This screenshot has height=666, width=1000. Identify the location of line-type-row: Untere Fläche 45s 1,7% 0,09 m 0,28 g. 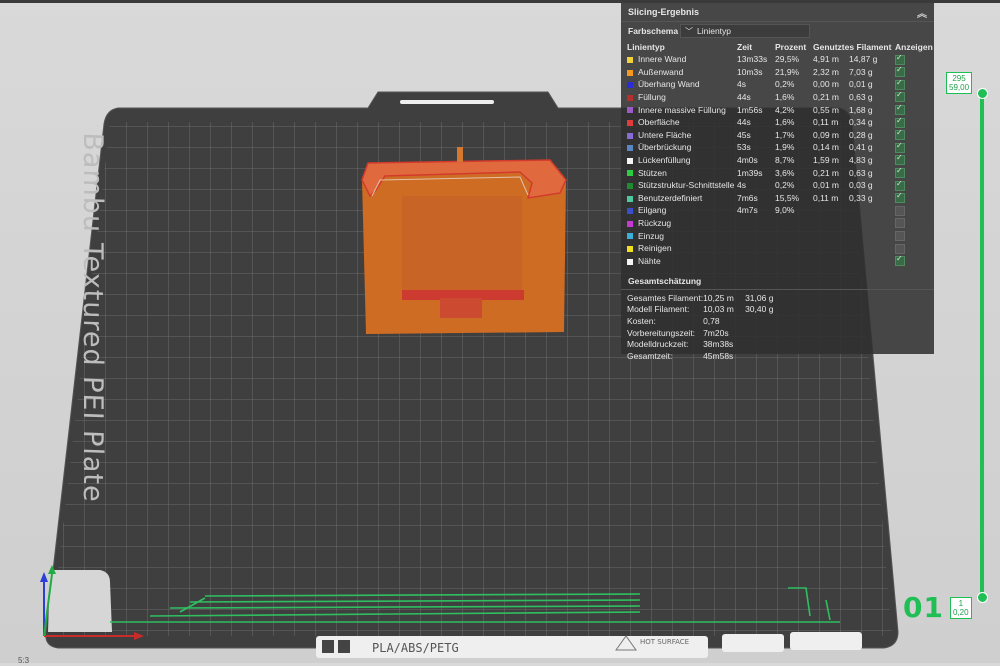
(780, 135).